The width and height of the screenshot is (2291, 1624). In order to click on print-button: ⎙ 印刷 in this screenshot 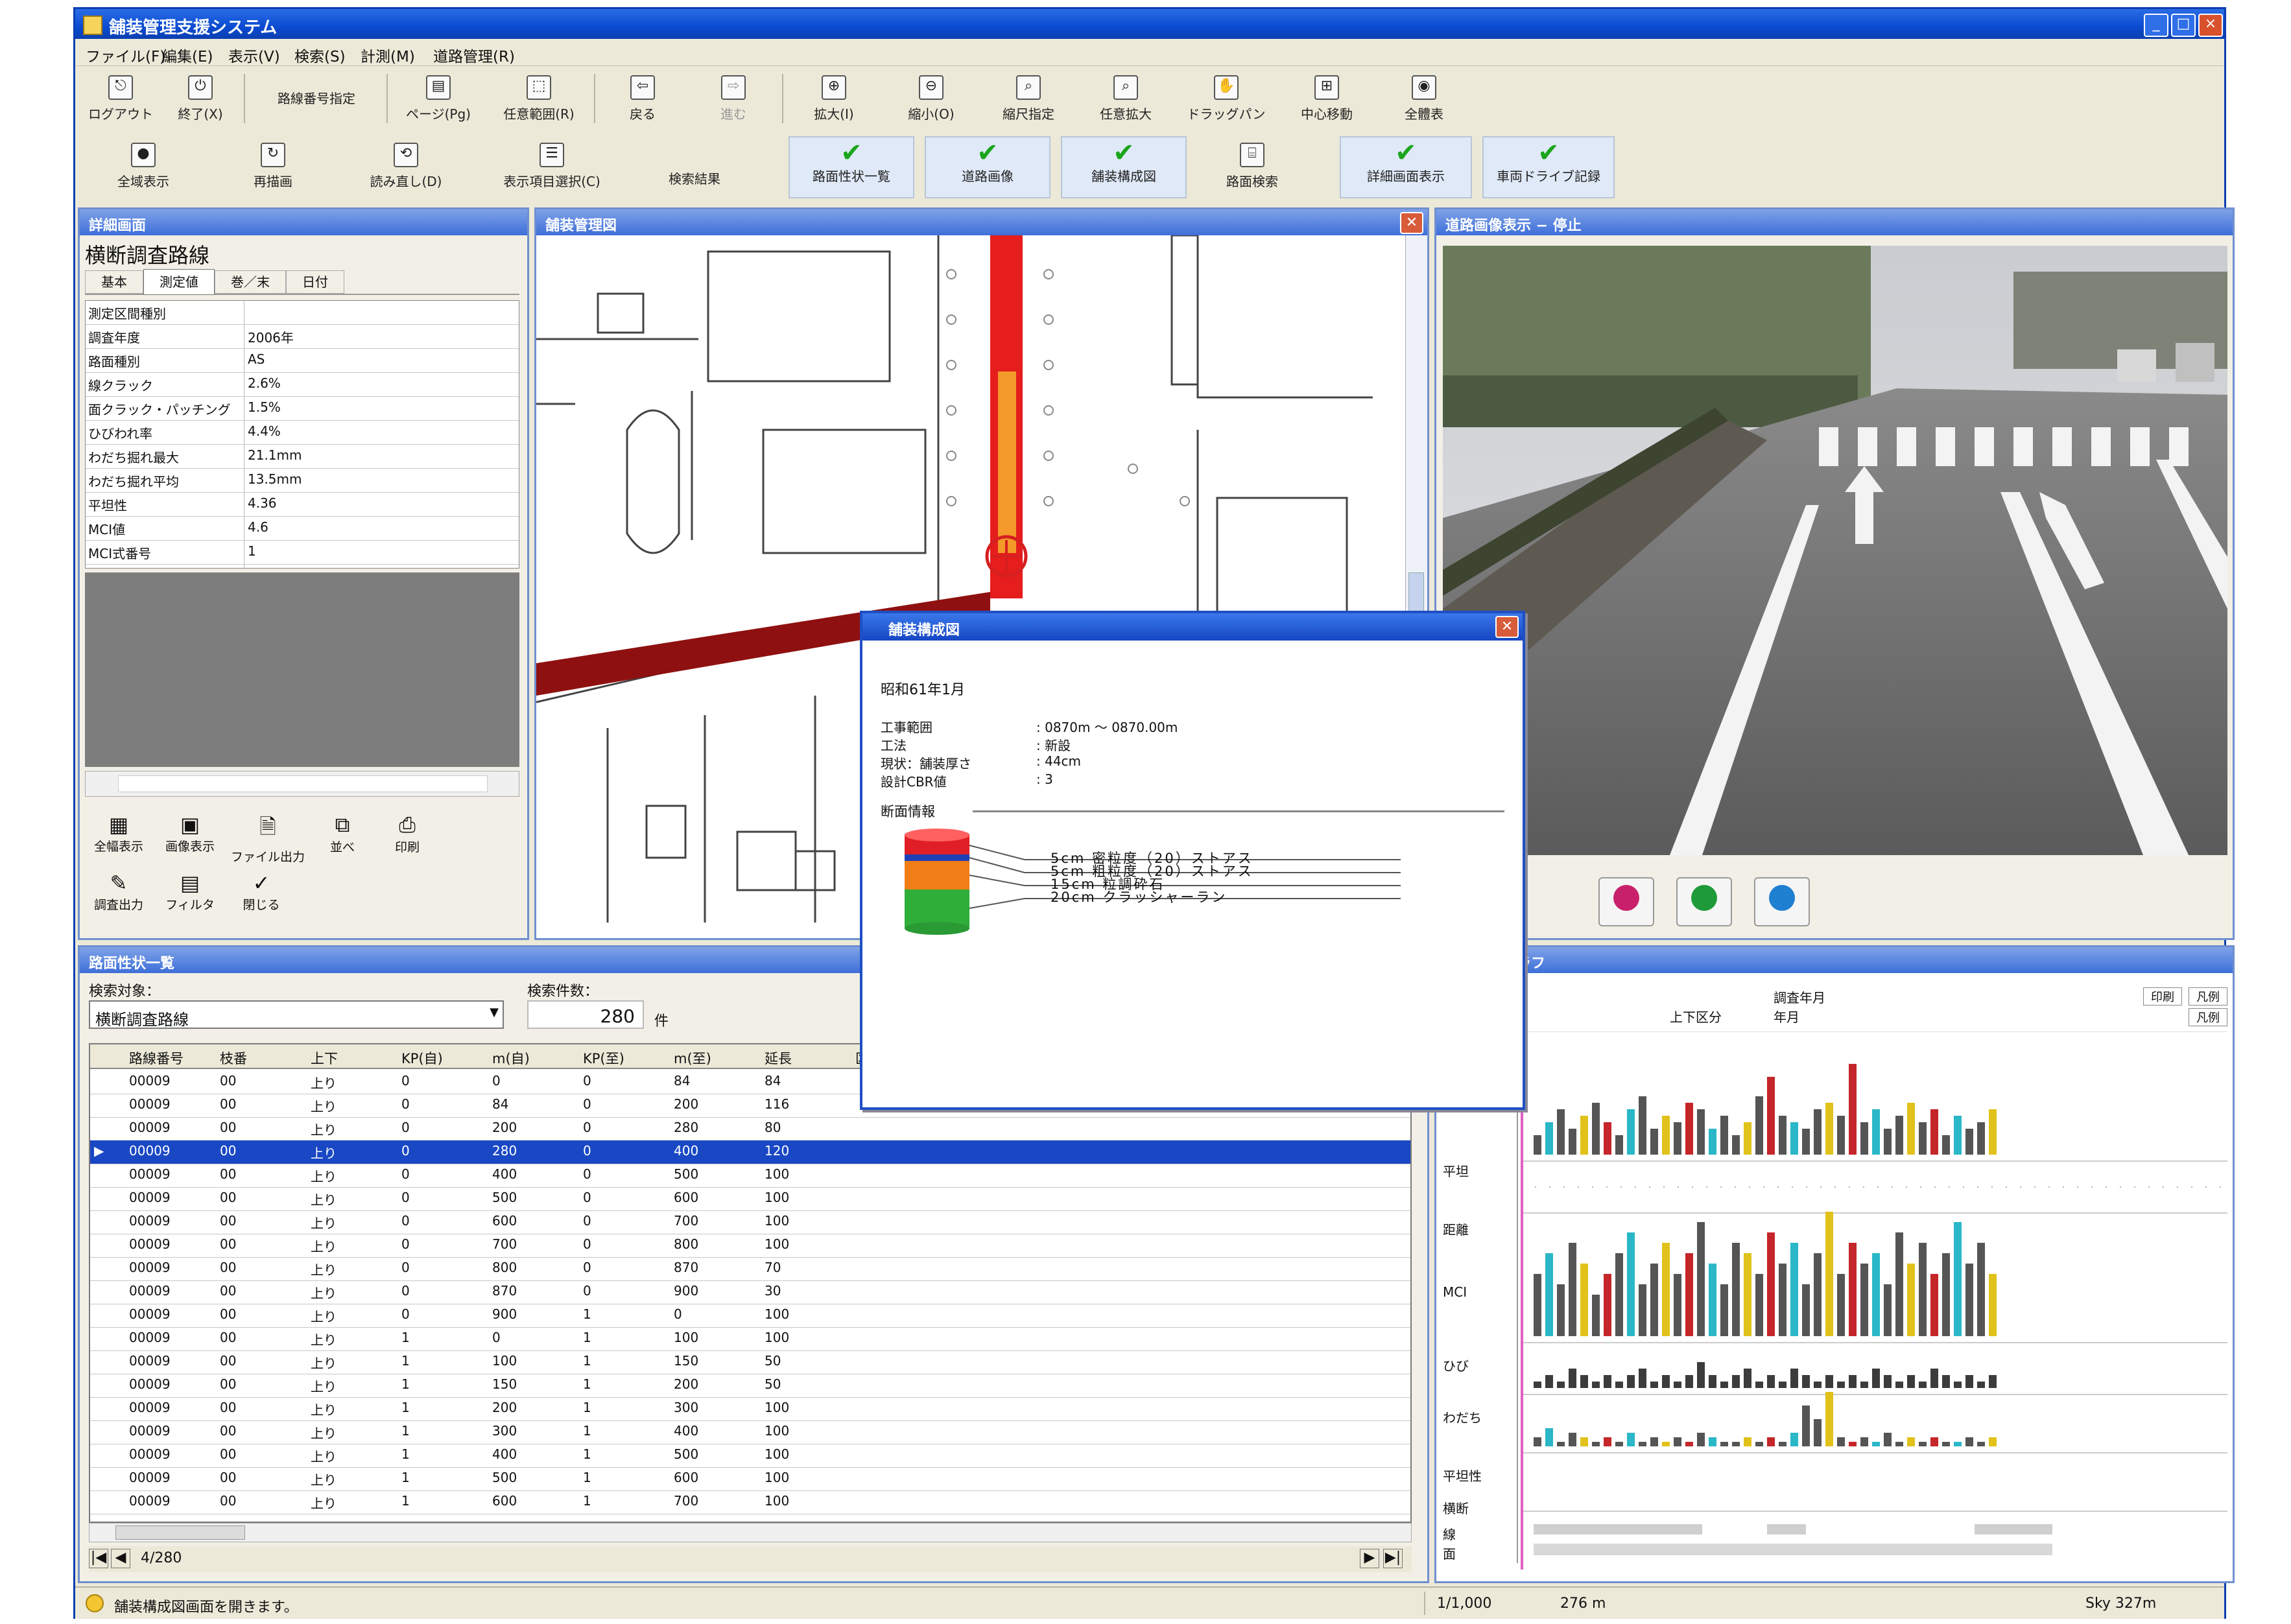, I will do `click(407, 833)`.